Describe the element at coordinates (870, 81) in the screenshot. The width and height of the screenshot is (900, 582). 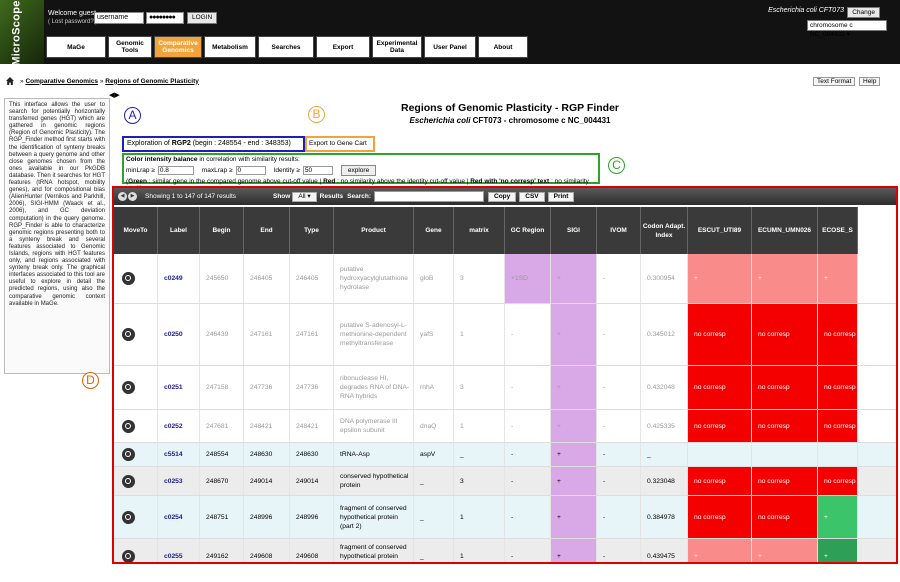
I see `help-button: Help` at that location.